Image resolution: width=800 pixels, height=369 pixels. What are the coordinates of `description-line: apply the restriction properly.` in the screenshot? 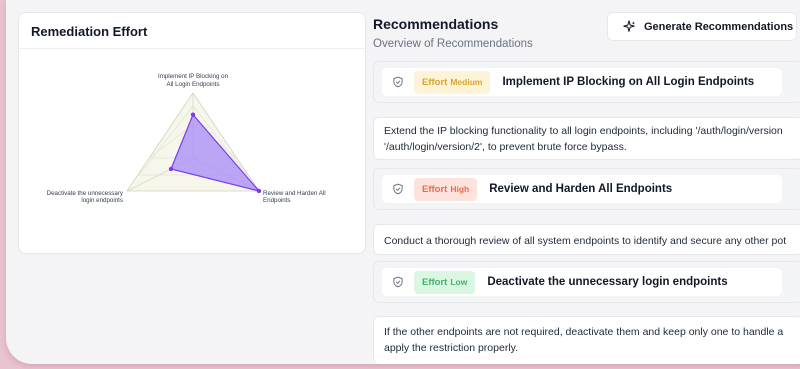 It's located at (451, 348).